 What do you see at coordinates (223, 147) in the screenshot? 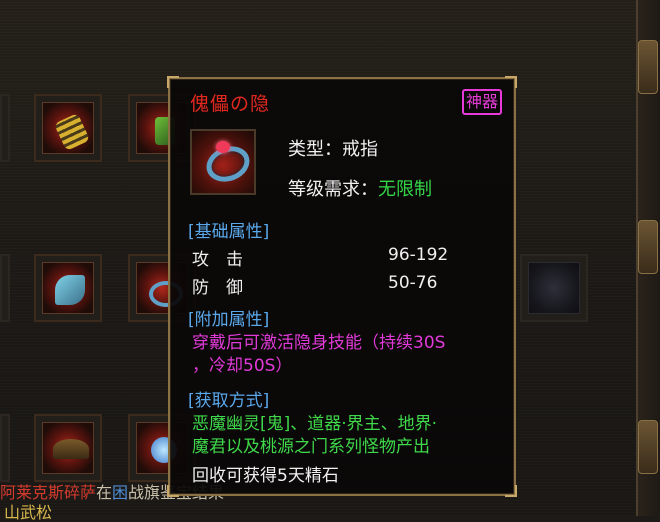
I see `gem-shape` at bounding box center [223, 147].